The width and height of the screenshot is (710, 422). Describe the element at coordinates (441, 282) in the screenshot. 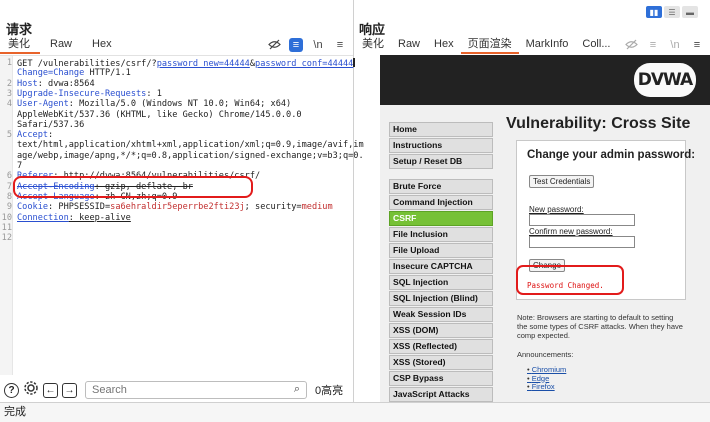

I see `dvwa-menu-item-sql-injection: SQL Injection` at that location.